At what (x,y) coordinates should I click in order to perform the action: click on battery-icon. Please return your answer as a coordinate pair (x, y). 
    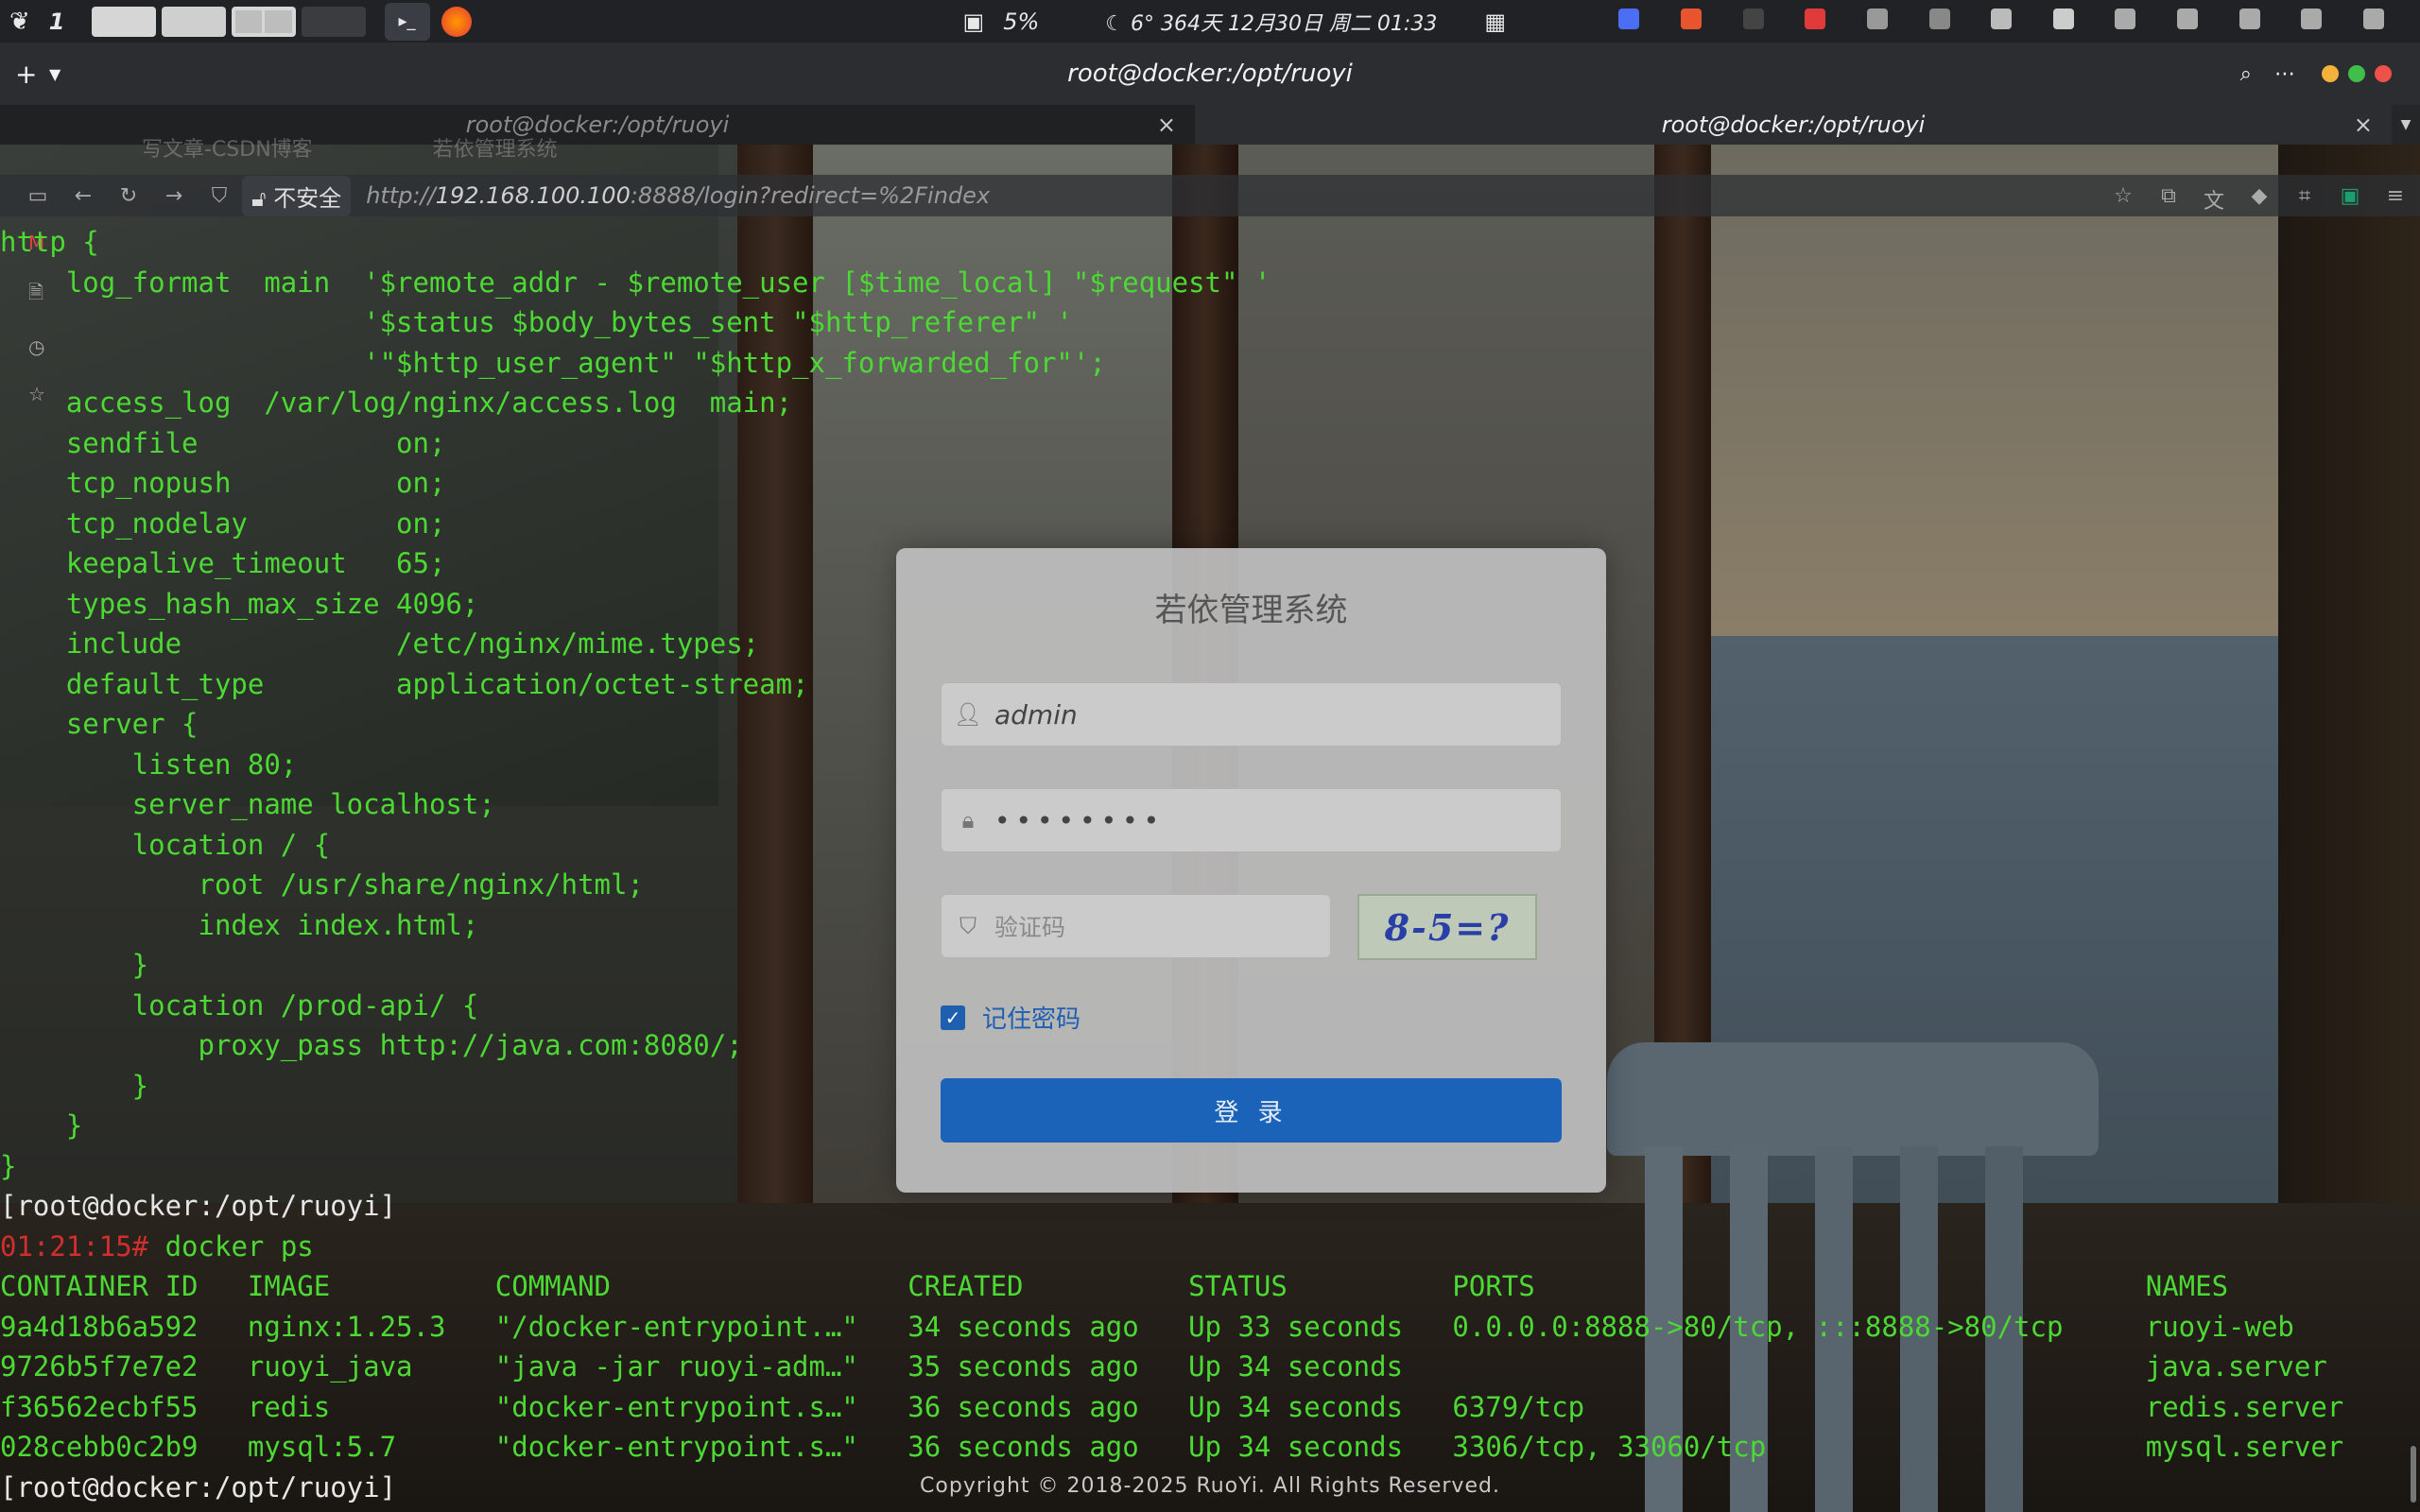
    Looking at the image, I should click on (2063, 18).